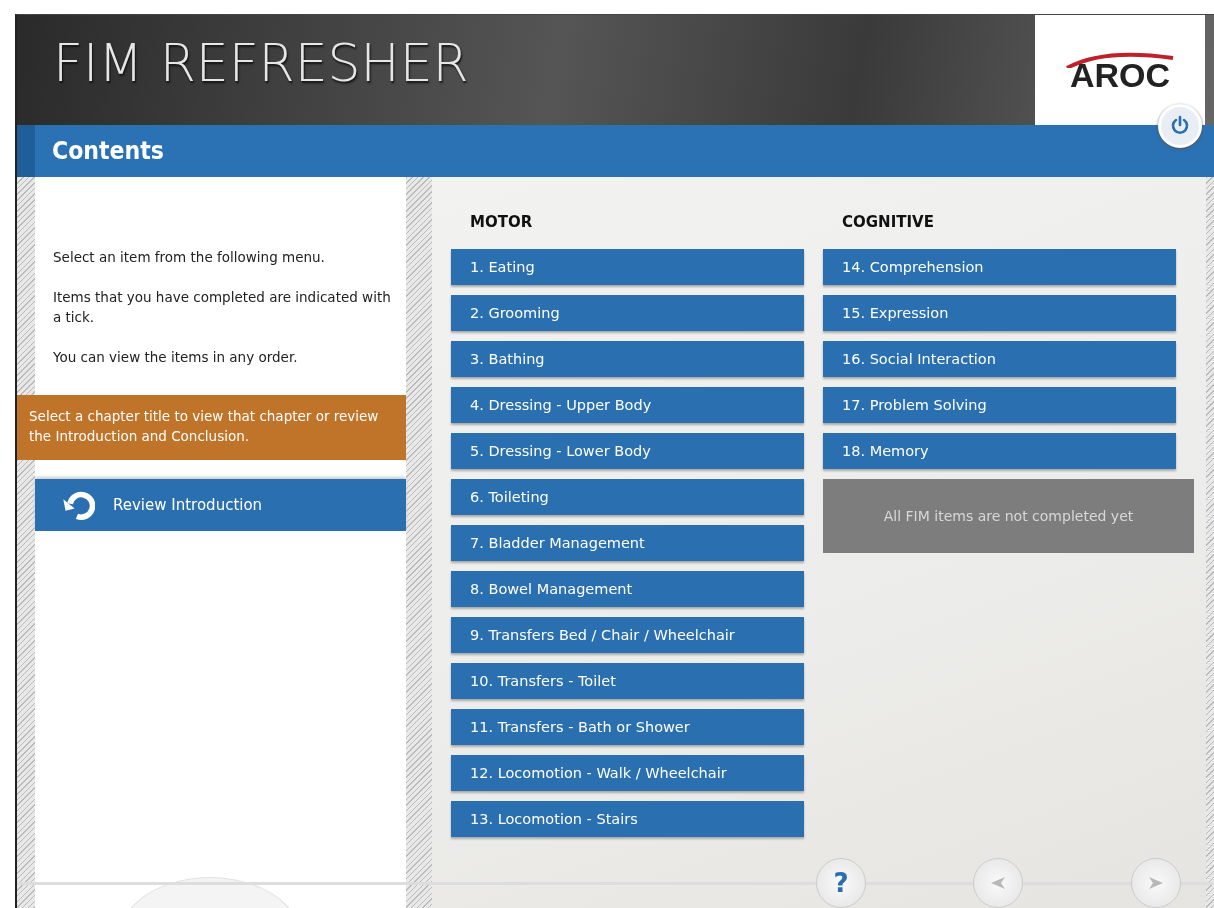  What do you see at coordinates (1156, 883) in the screenshot?
I see `right-arrow-icon` at bounding box center [1156, 883].